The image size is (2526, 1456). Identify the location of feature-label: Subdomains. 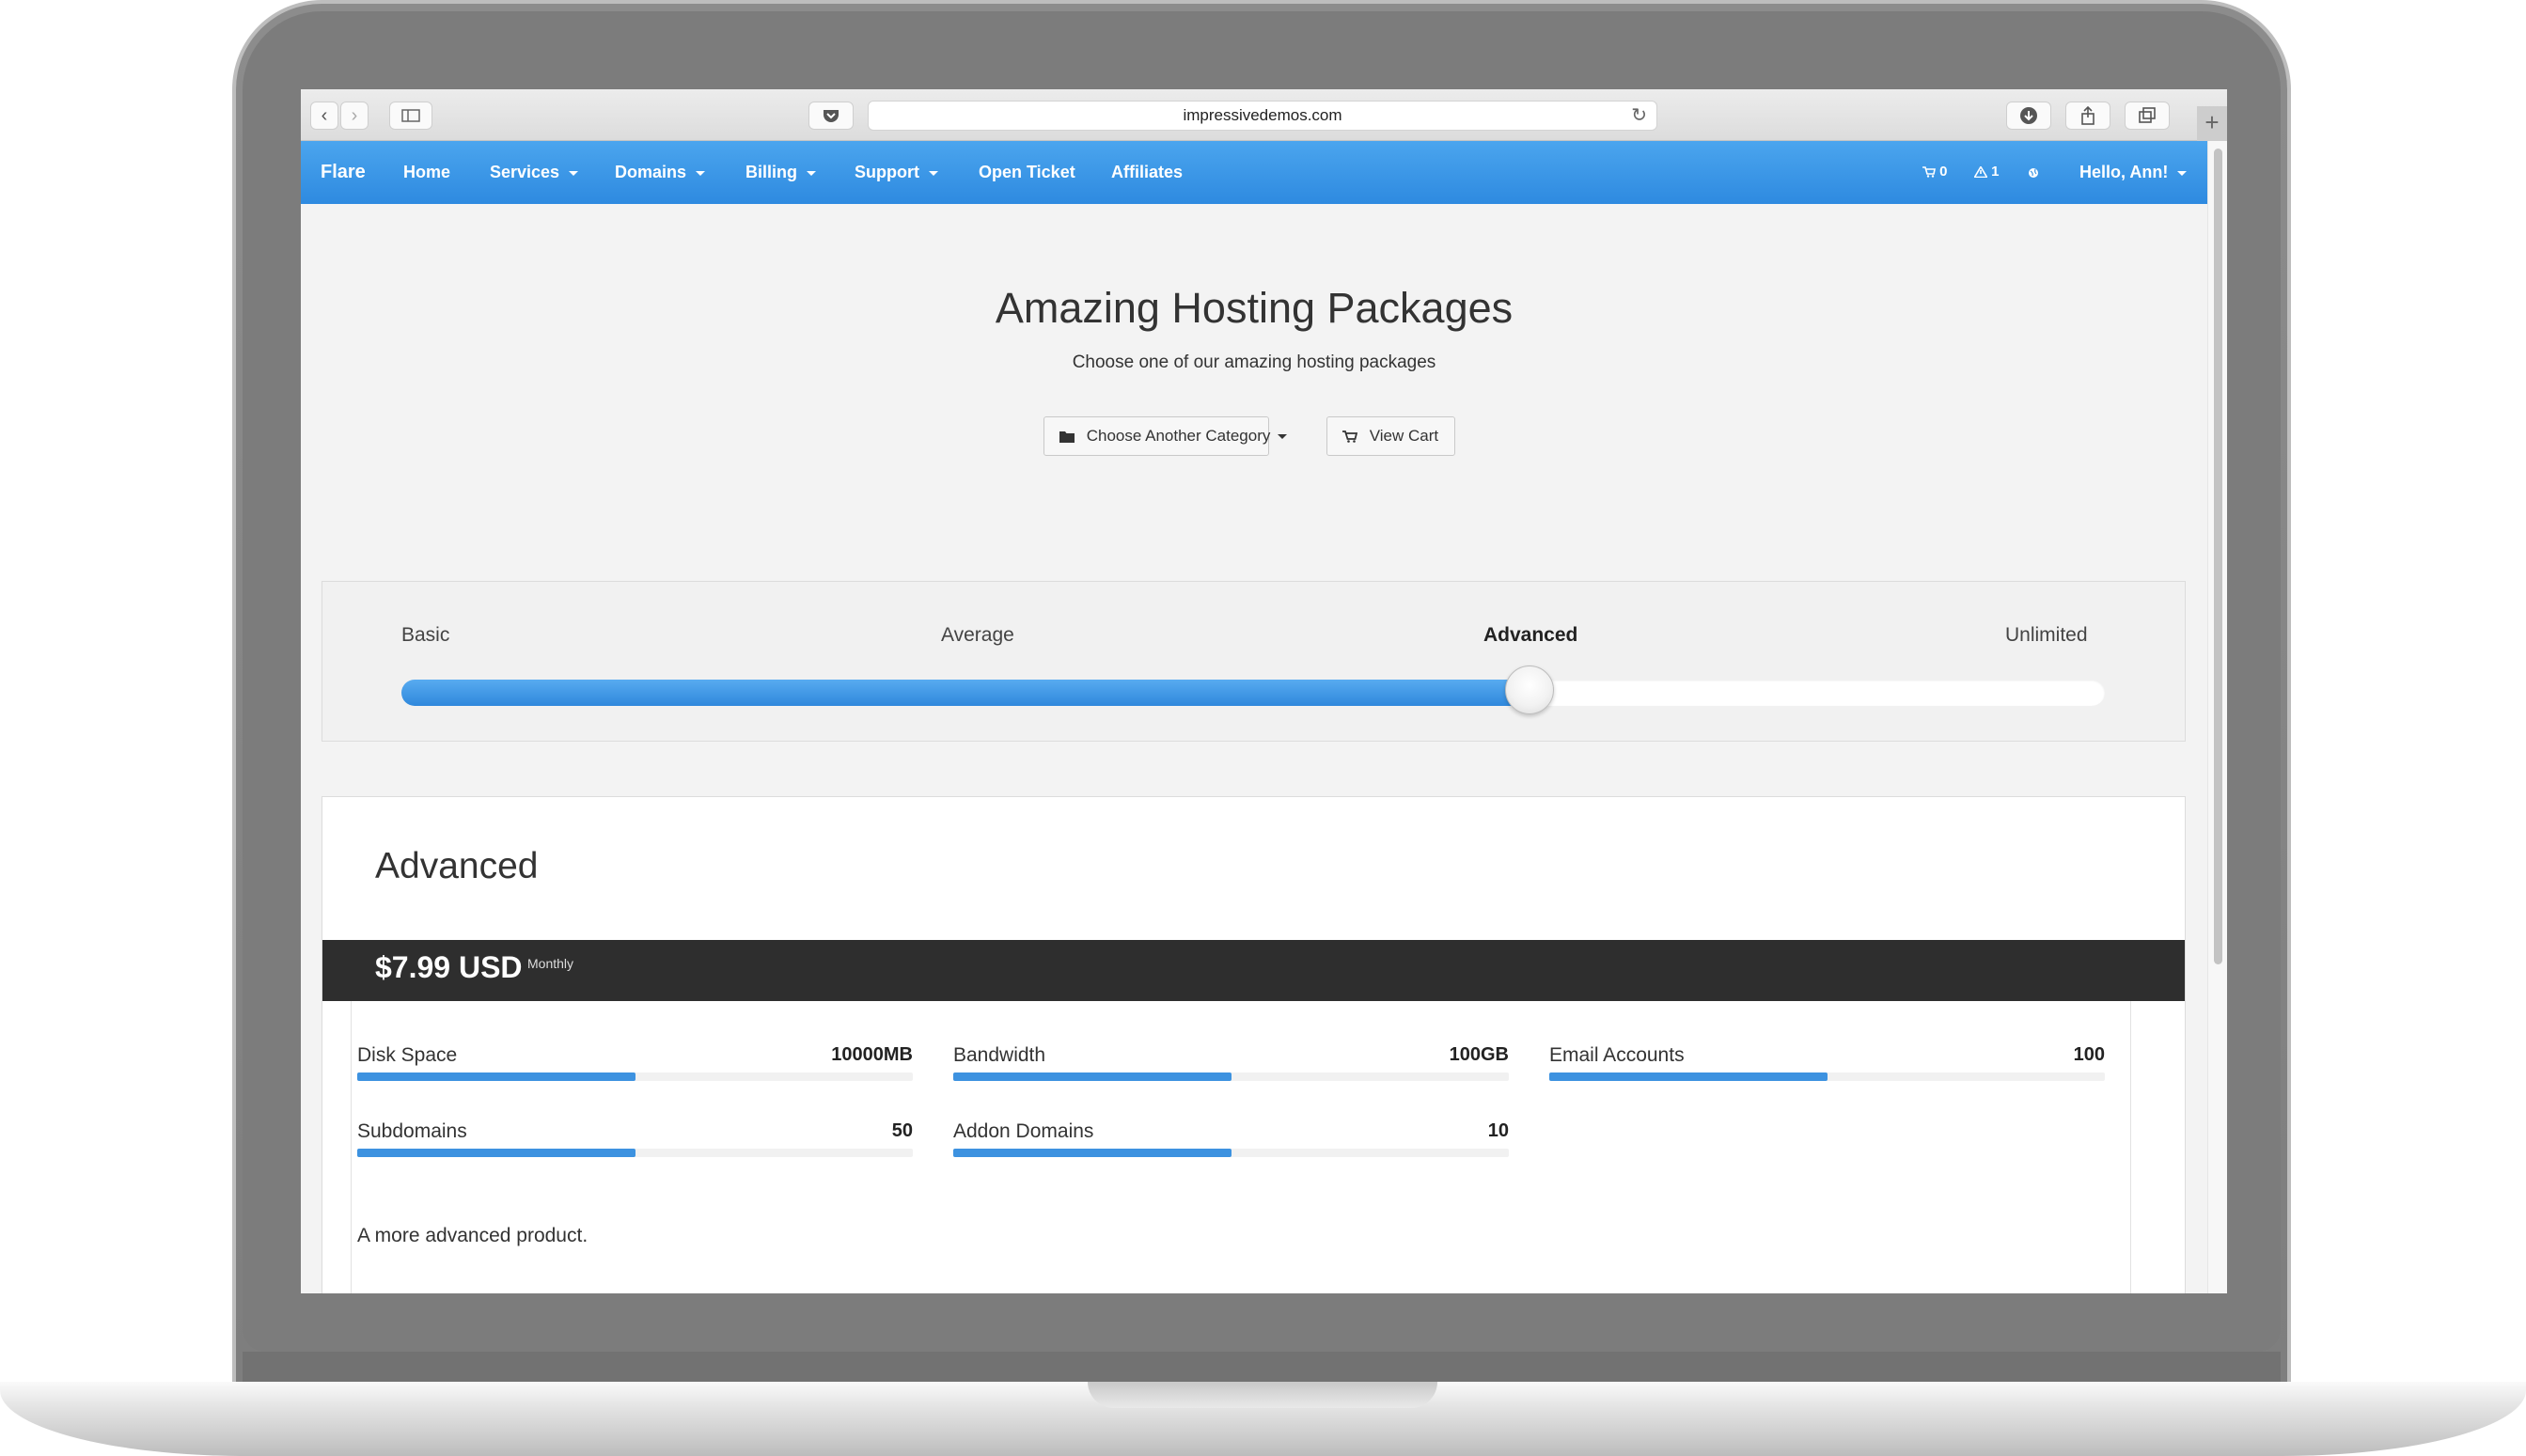
(412, 1131).